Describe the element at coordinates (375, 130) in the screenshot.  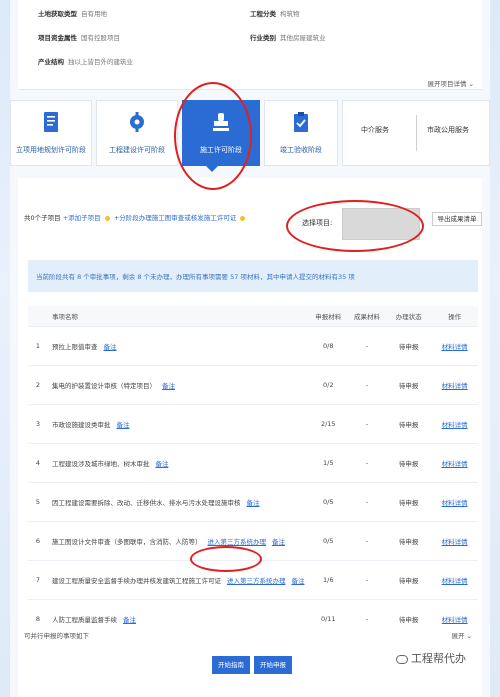
I see `intermediary-service-link: 中介服务` at that location.